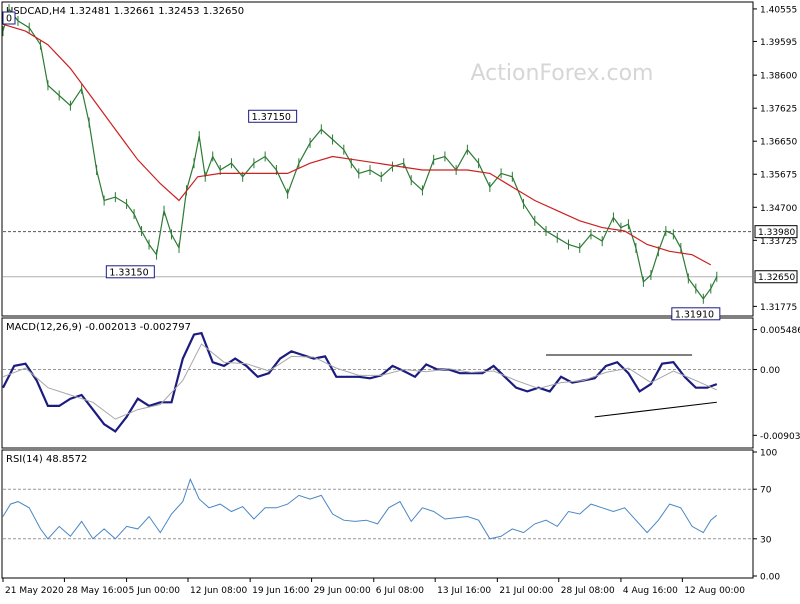  I want to click on x-tick-label: 12 Jun 08:00, so click(218, 591).